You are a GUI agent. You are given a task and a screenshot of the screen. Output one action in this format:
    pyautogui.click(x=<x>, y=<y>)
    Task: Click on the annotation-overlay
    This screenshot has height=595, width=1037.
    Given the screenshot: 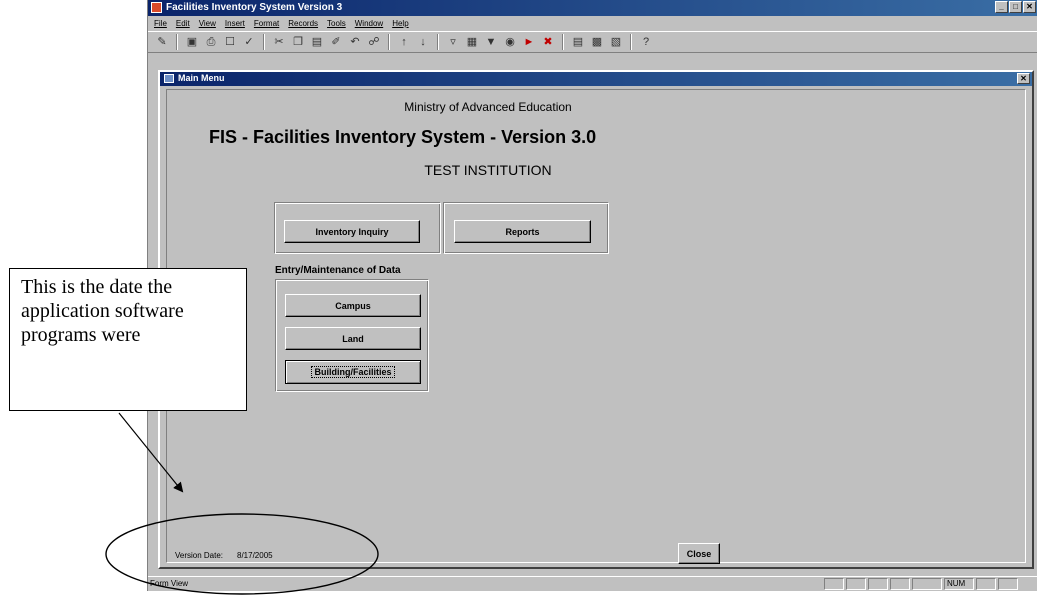 What is the action you would take?
    pyautogui.click(x=242, y=503)
    